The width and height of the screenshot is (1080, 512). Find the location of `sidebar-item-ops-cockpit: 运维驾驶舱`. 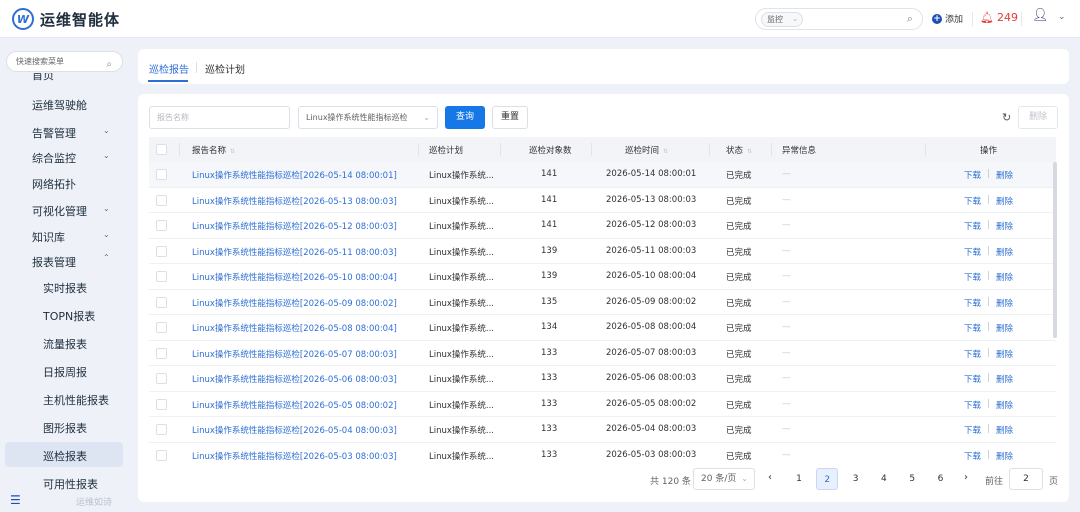

sidebar-item-ops-cockpit: 运维驾驶舱 is located at coordinates (59, 105).